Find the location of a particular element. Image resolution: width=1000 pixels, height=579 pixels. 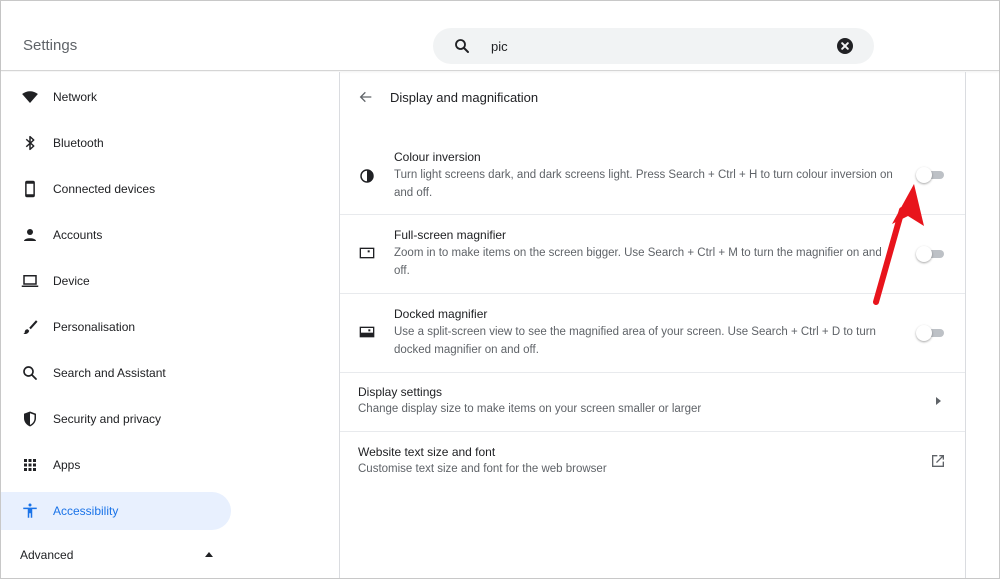

sidebar-item-apps: Apps is located at coordinates (116, 465).